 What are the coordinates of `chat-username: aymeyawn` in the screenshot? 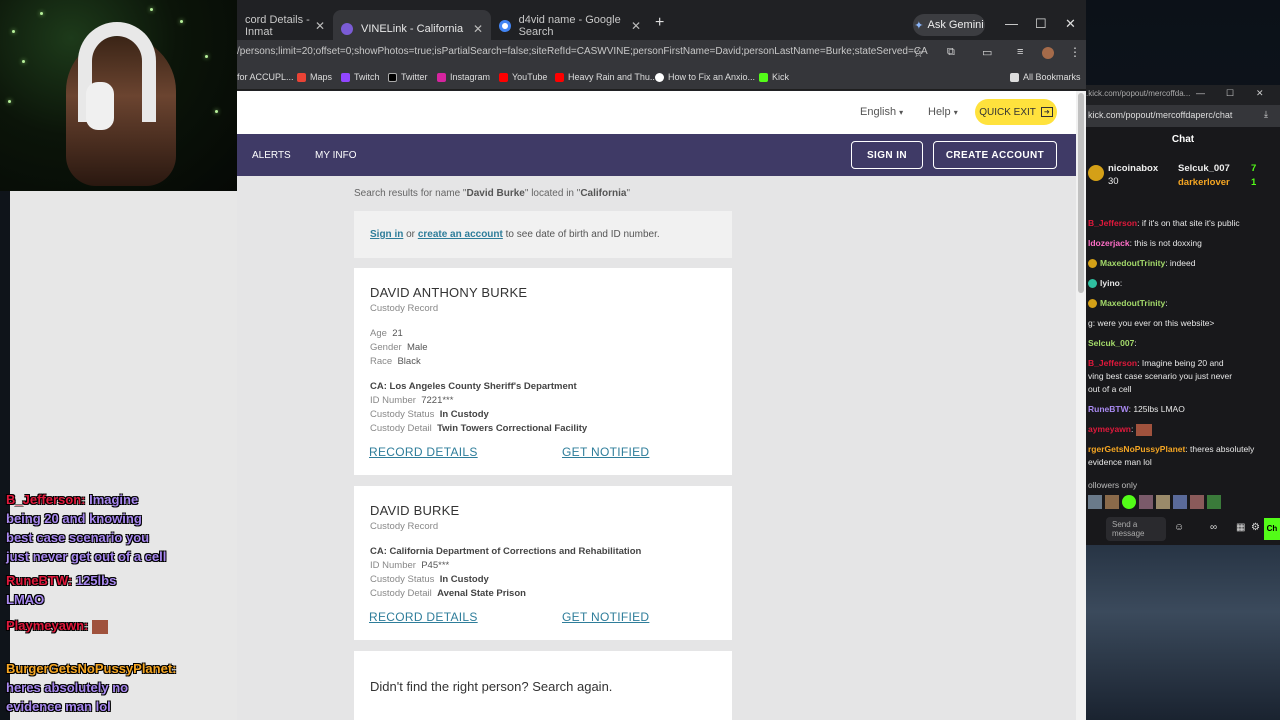 It's located at (1109, 429).